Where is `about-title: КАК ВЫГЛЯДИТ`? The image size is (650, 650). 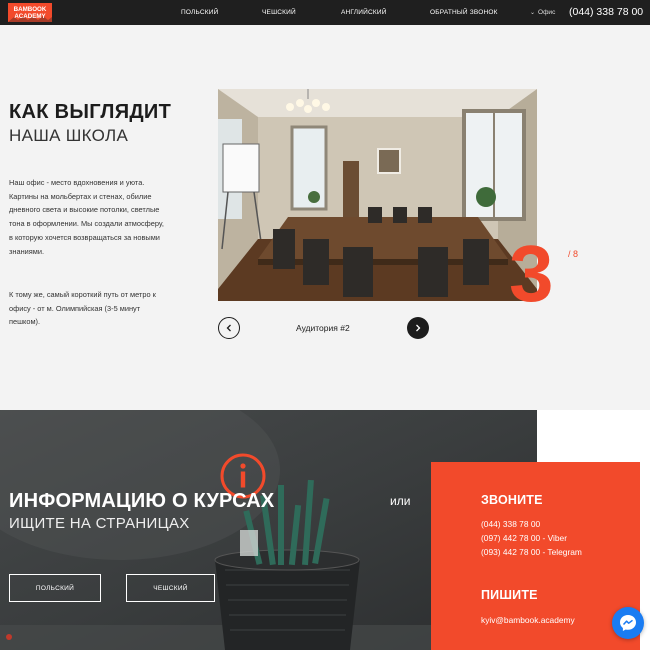 about-title: КАК ВЫГЛЯДИТ is located at coordinates (90, 112).